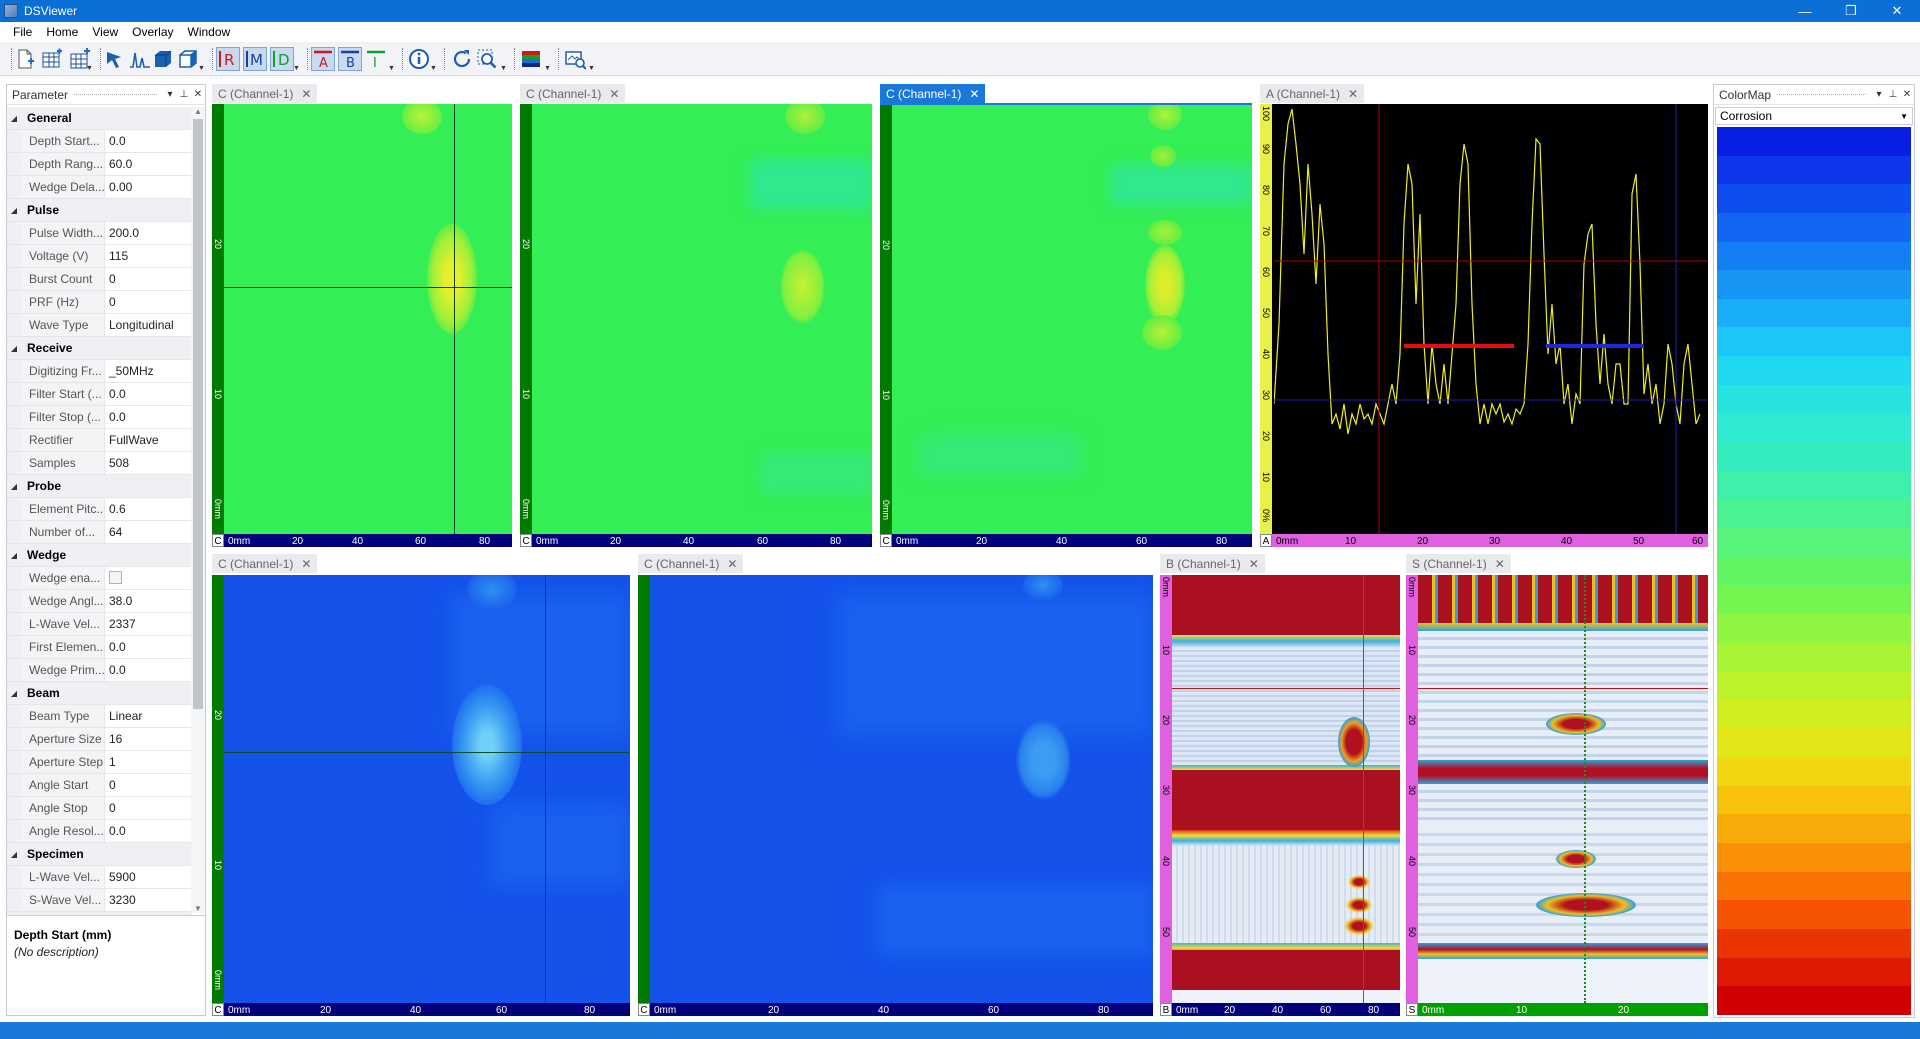  What do you see at coordinates (99, 440) in the screenshot?
I see `property-row: Rectifier FullWave` at bounding box center [99, 440].